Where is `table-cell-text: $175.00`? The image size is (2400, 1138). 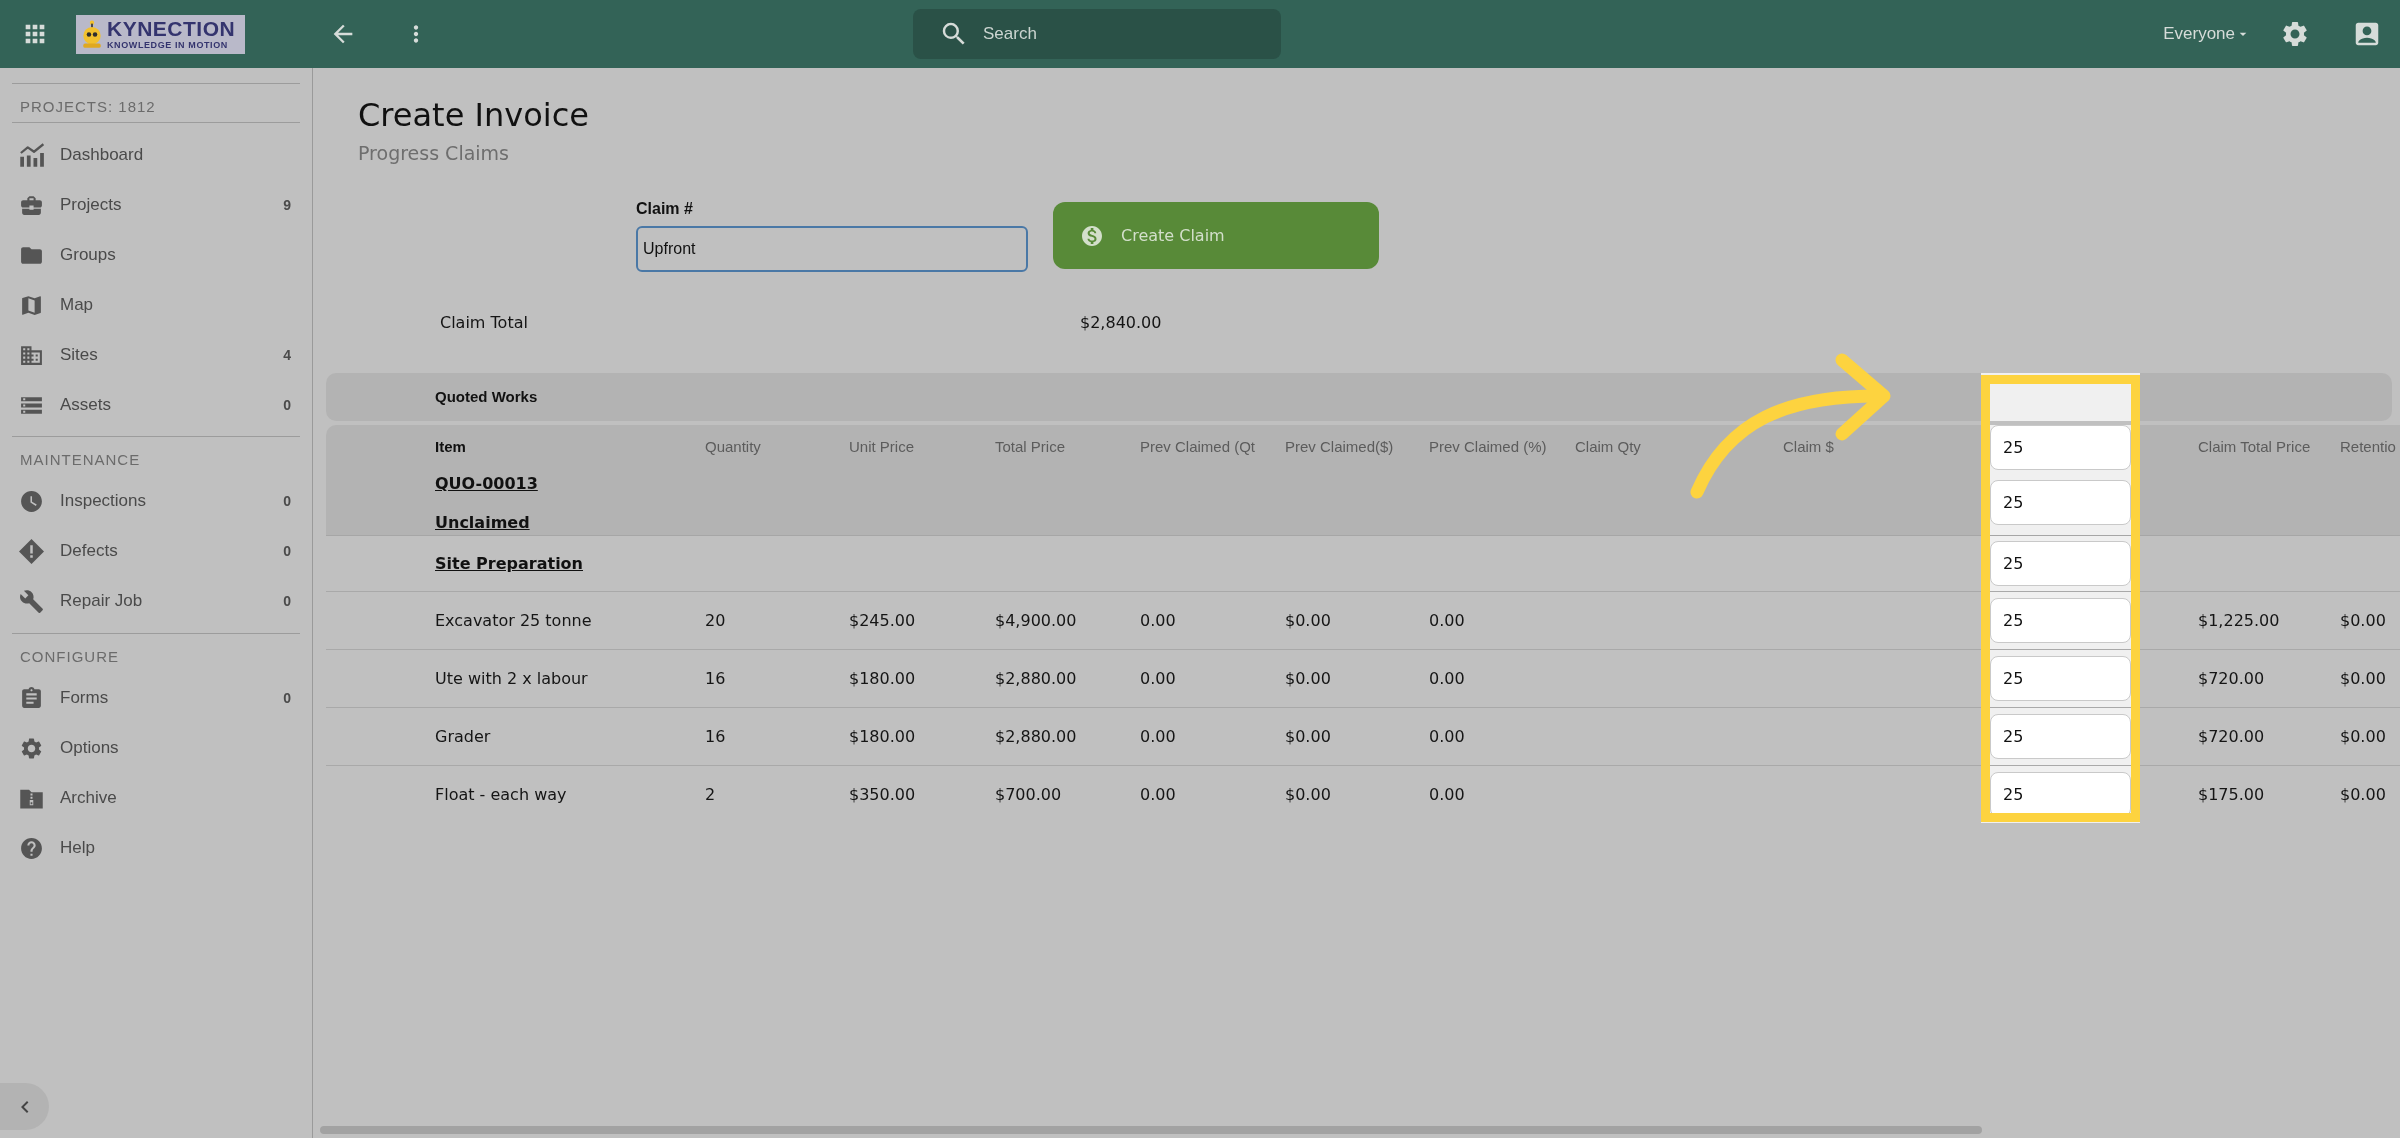 table-cell-text: $175.00 is located at coordinates (2231, 794).